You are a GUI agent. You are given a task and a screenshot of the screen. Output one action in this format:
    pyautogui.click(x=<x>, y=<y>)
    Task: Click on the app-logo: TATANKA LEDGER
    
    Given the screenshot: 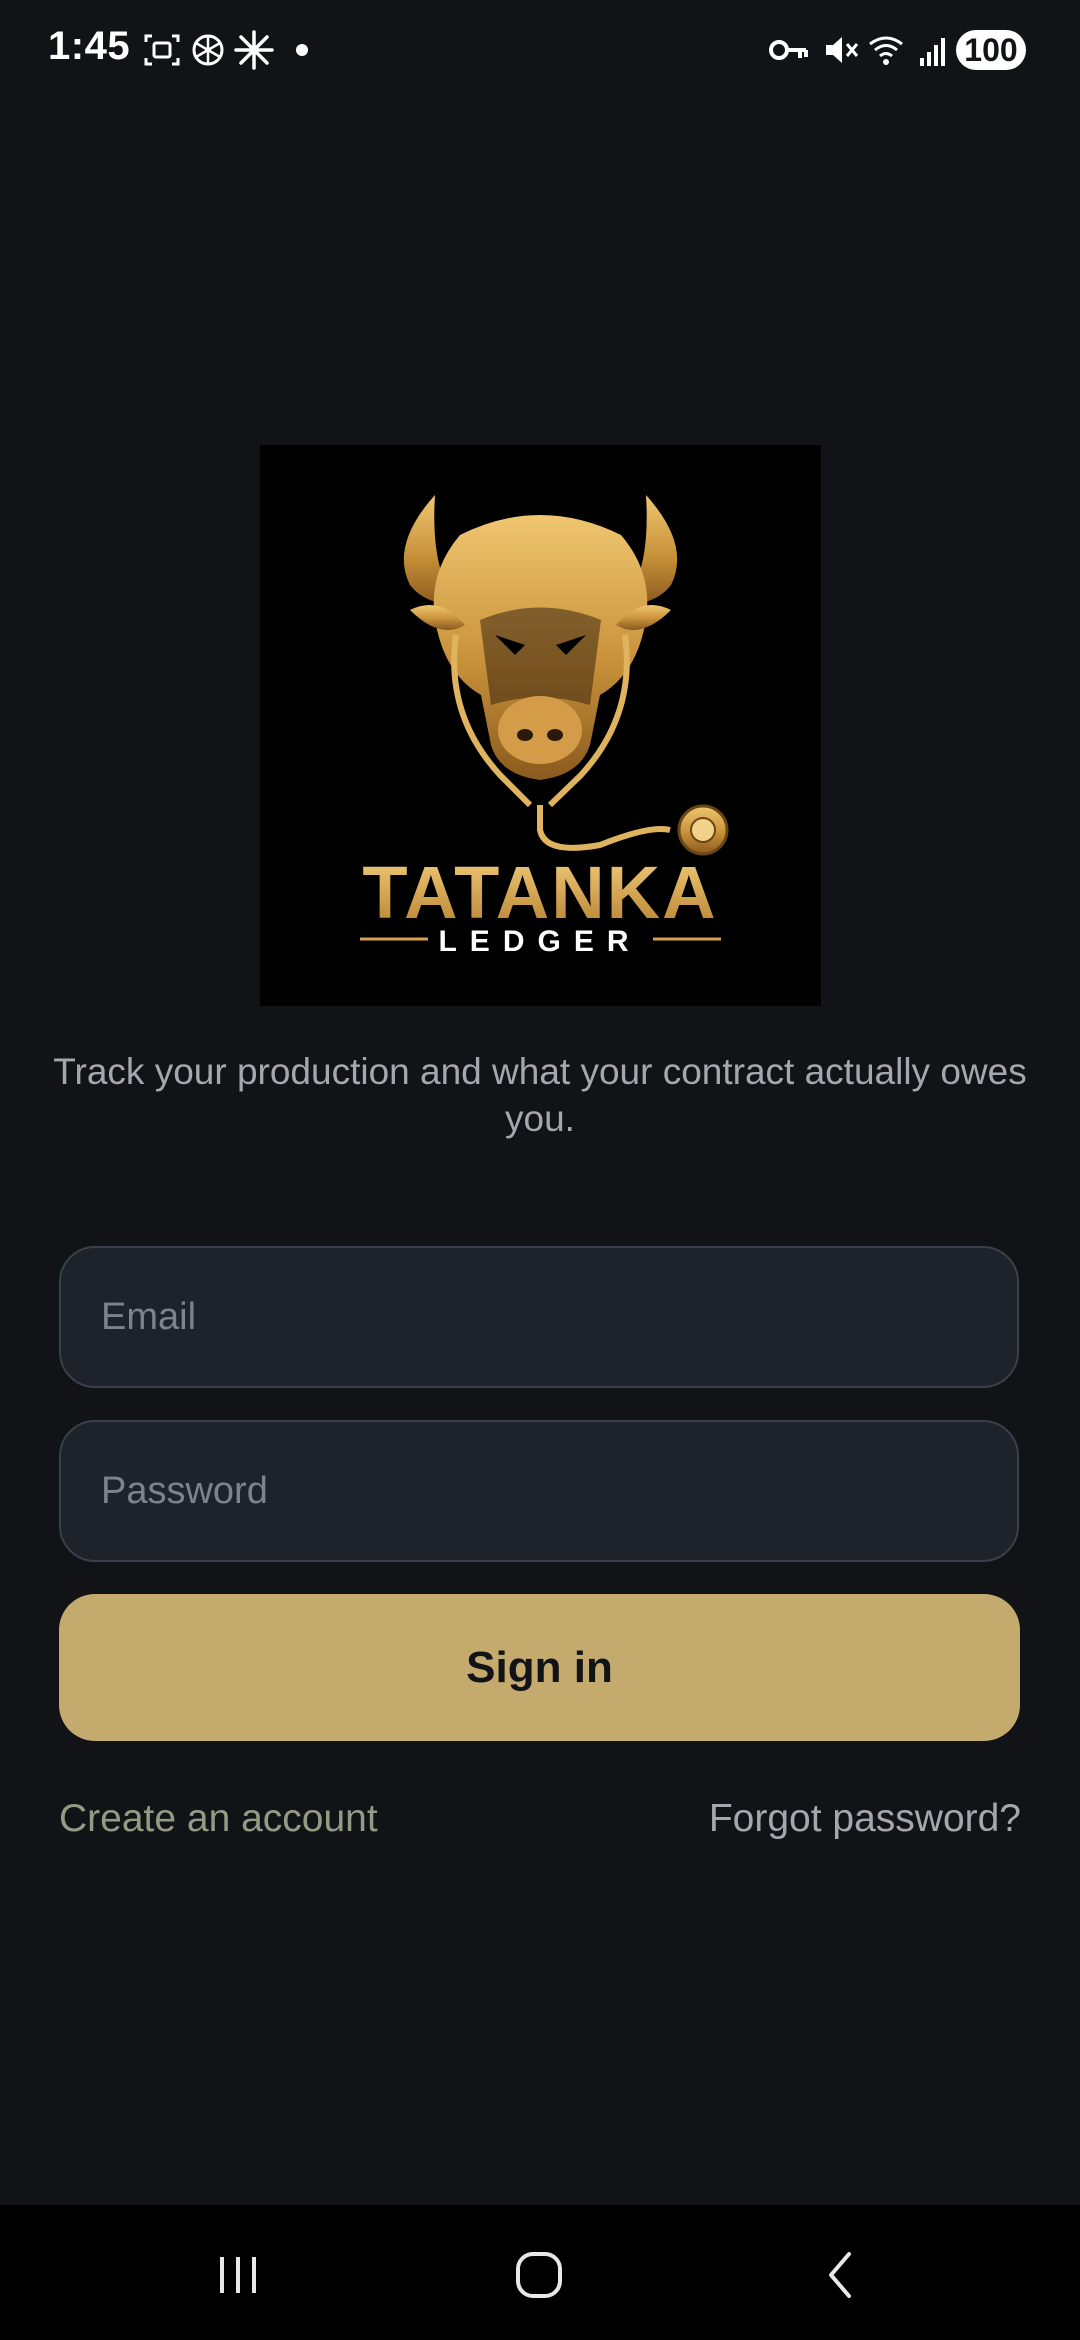 What is the action you would take?
    pyautogui.click(x=540, y=725)
    